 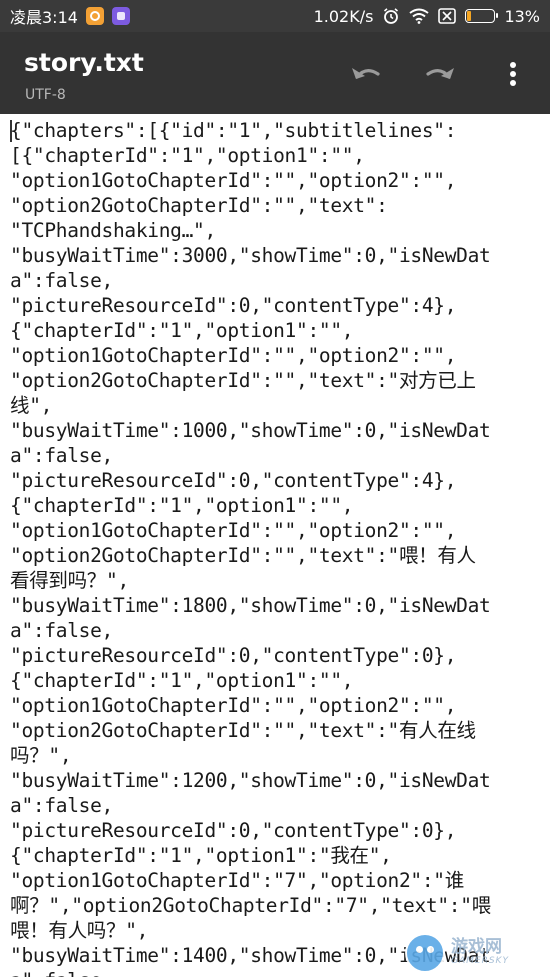 What do you see at coordinates (275, 16) in the screenshot?
I see `status-bar: 凌晨3:14 1.02K/s 13%` at bounding box center [275, 16].